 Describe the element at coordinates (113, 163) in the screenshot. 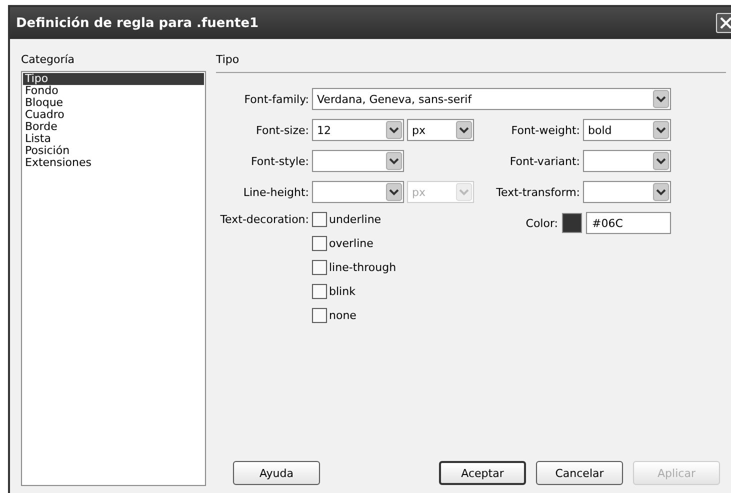

I see `category-item: Extensiones` at that location.